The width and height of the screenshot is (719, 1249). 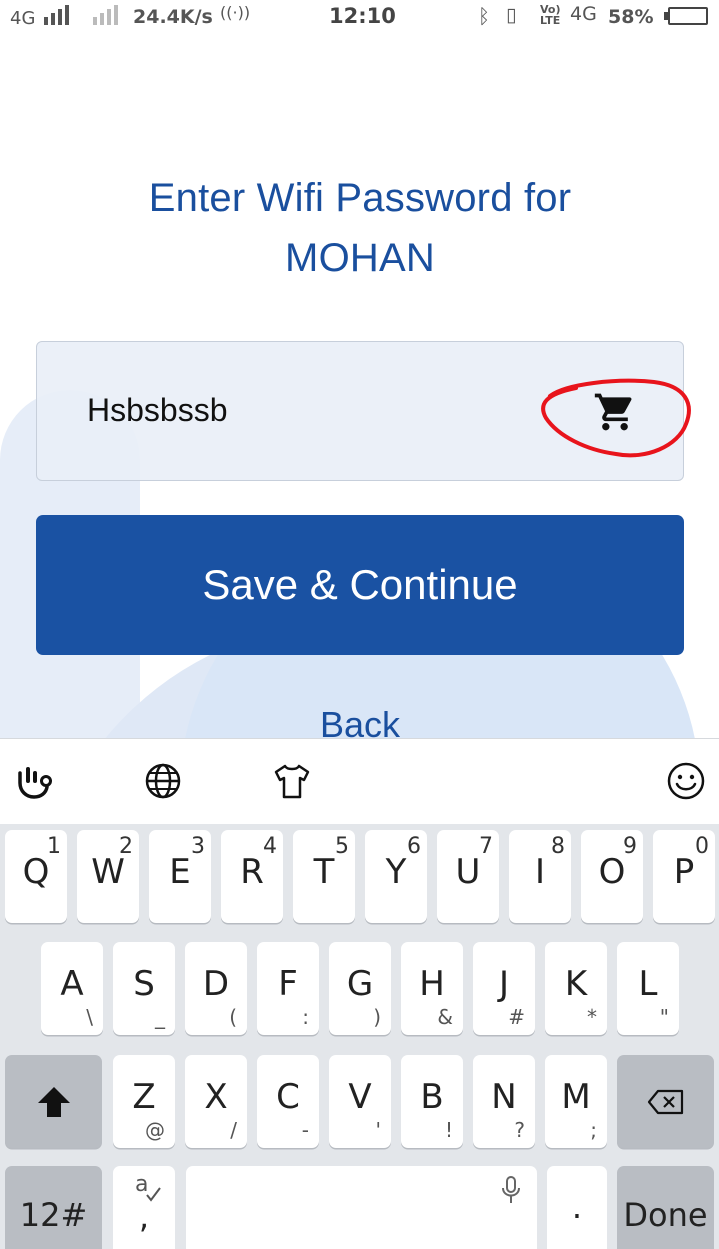 I want to click on key-label: K, so click(x=576, y=984).